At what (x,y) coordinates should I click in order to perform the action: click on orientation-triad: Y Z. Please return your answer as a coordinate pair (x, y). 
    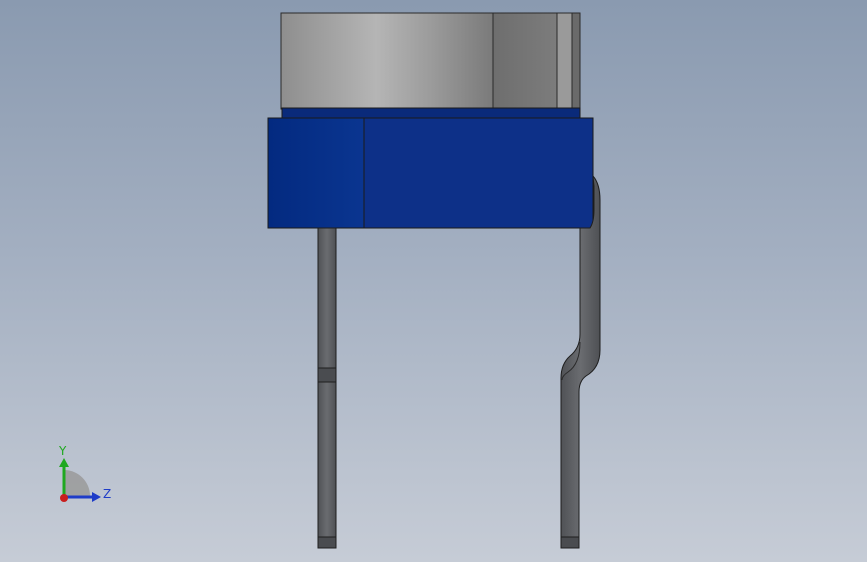
    Looking at the image, I should click on (84, 473).